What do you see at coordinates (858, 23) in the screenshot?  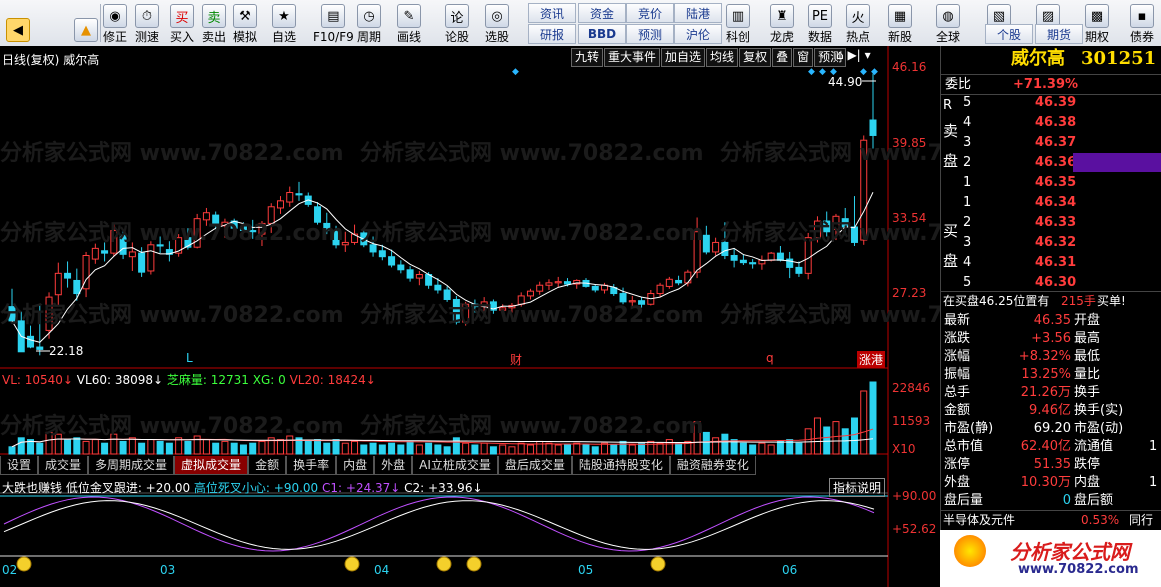 I see `toolbar-button-14: 火热点` at bounding box center [858, 23].